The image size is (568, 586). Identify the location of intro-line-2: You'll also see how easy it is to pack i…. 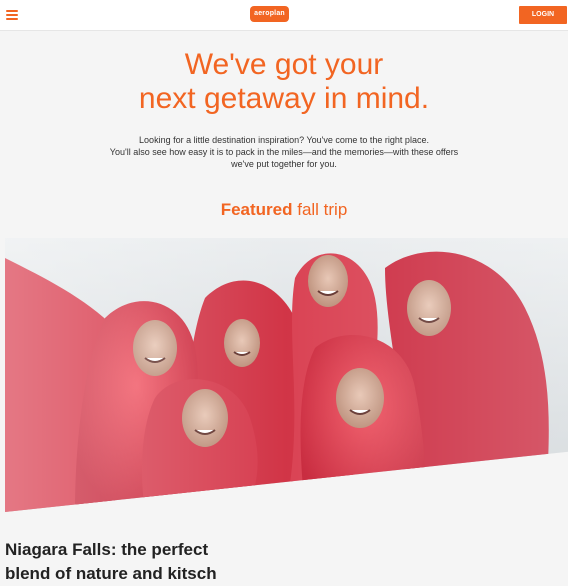
(284, 152).